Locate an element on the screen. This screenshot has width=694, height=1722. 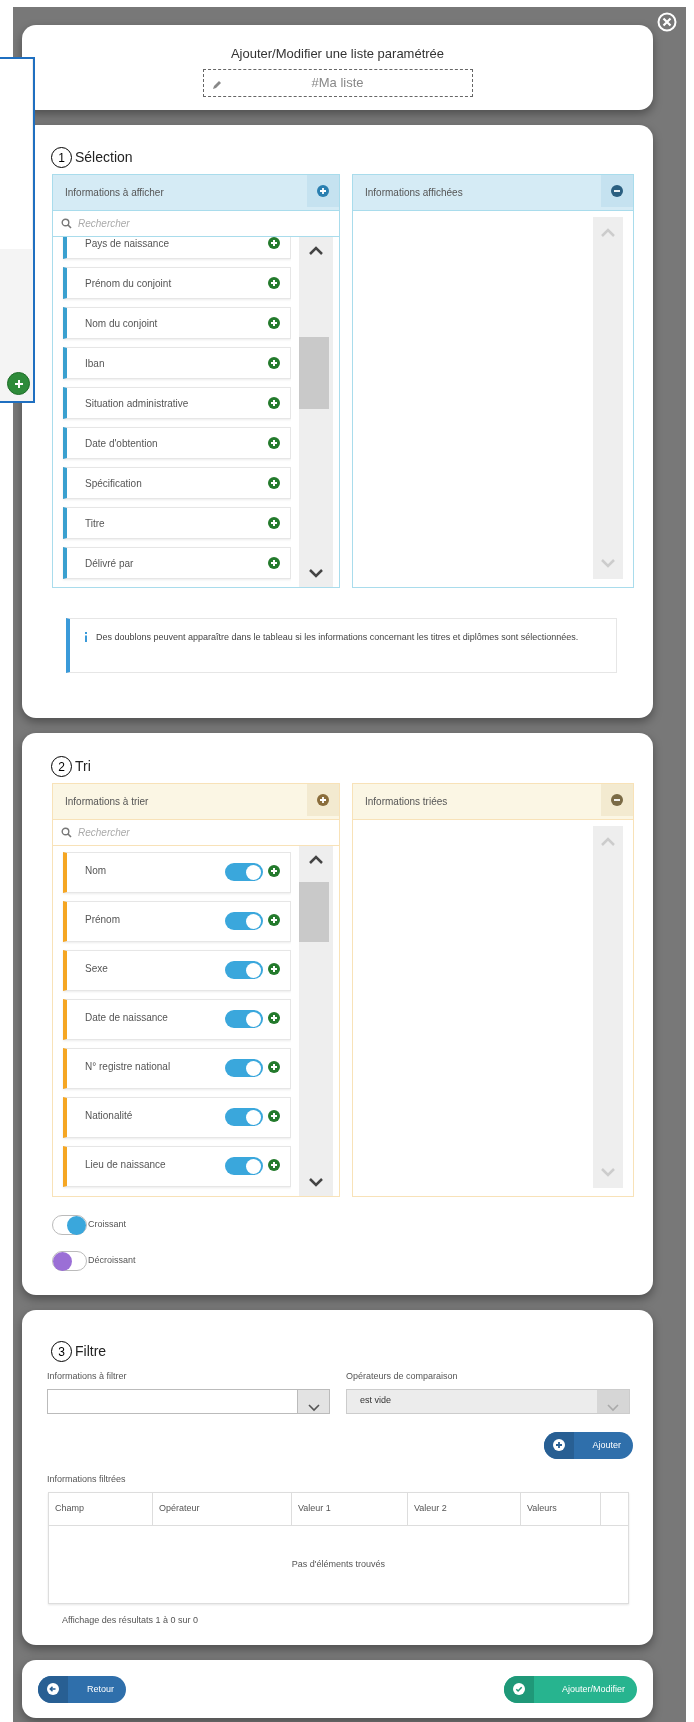
column-header: Champ is located at coordinates (101, 1509).